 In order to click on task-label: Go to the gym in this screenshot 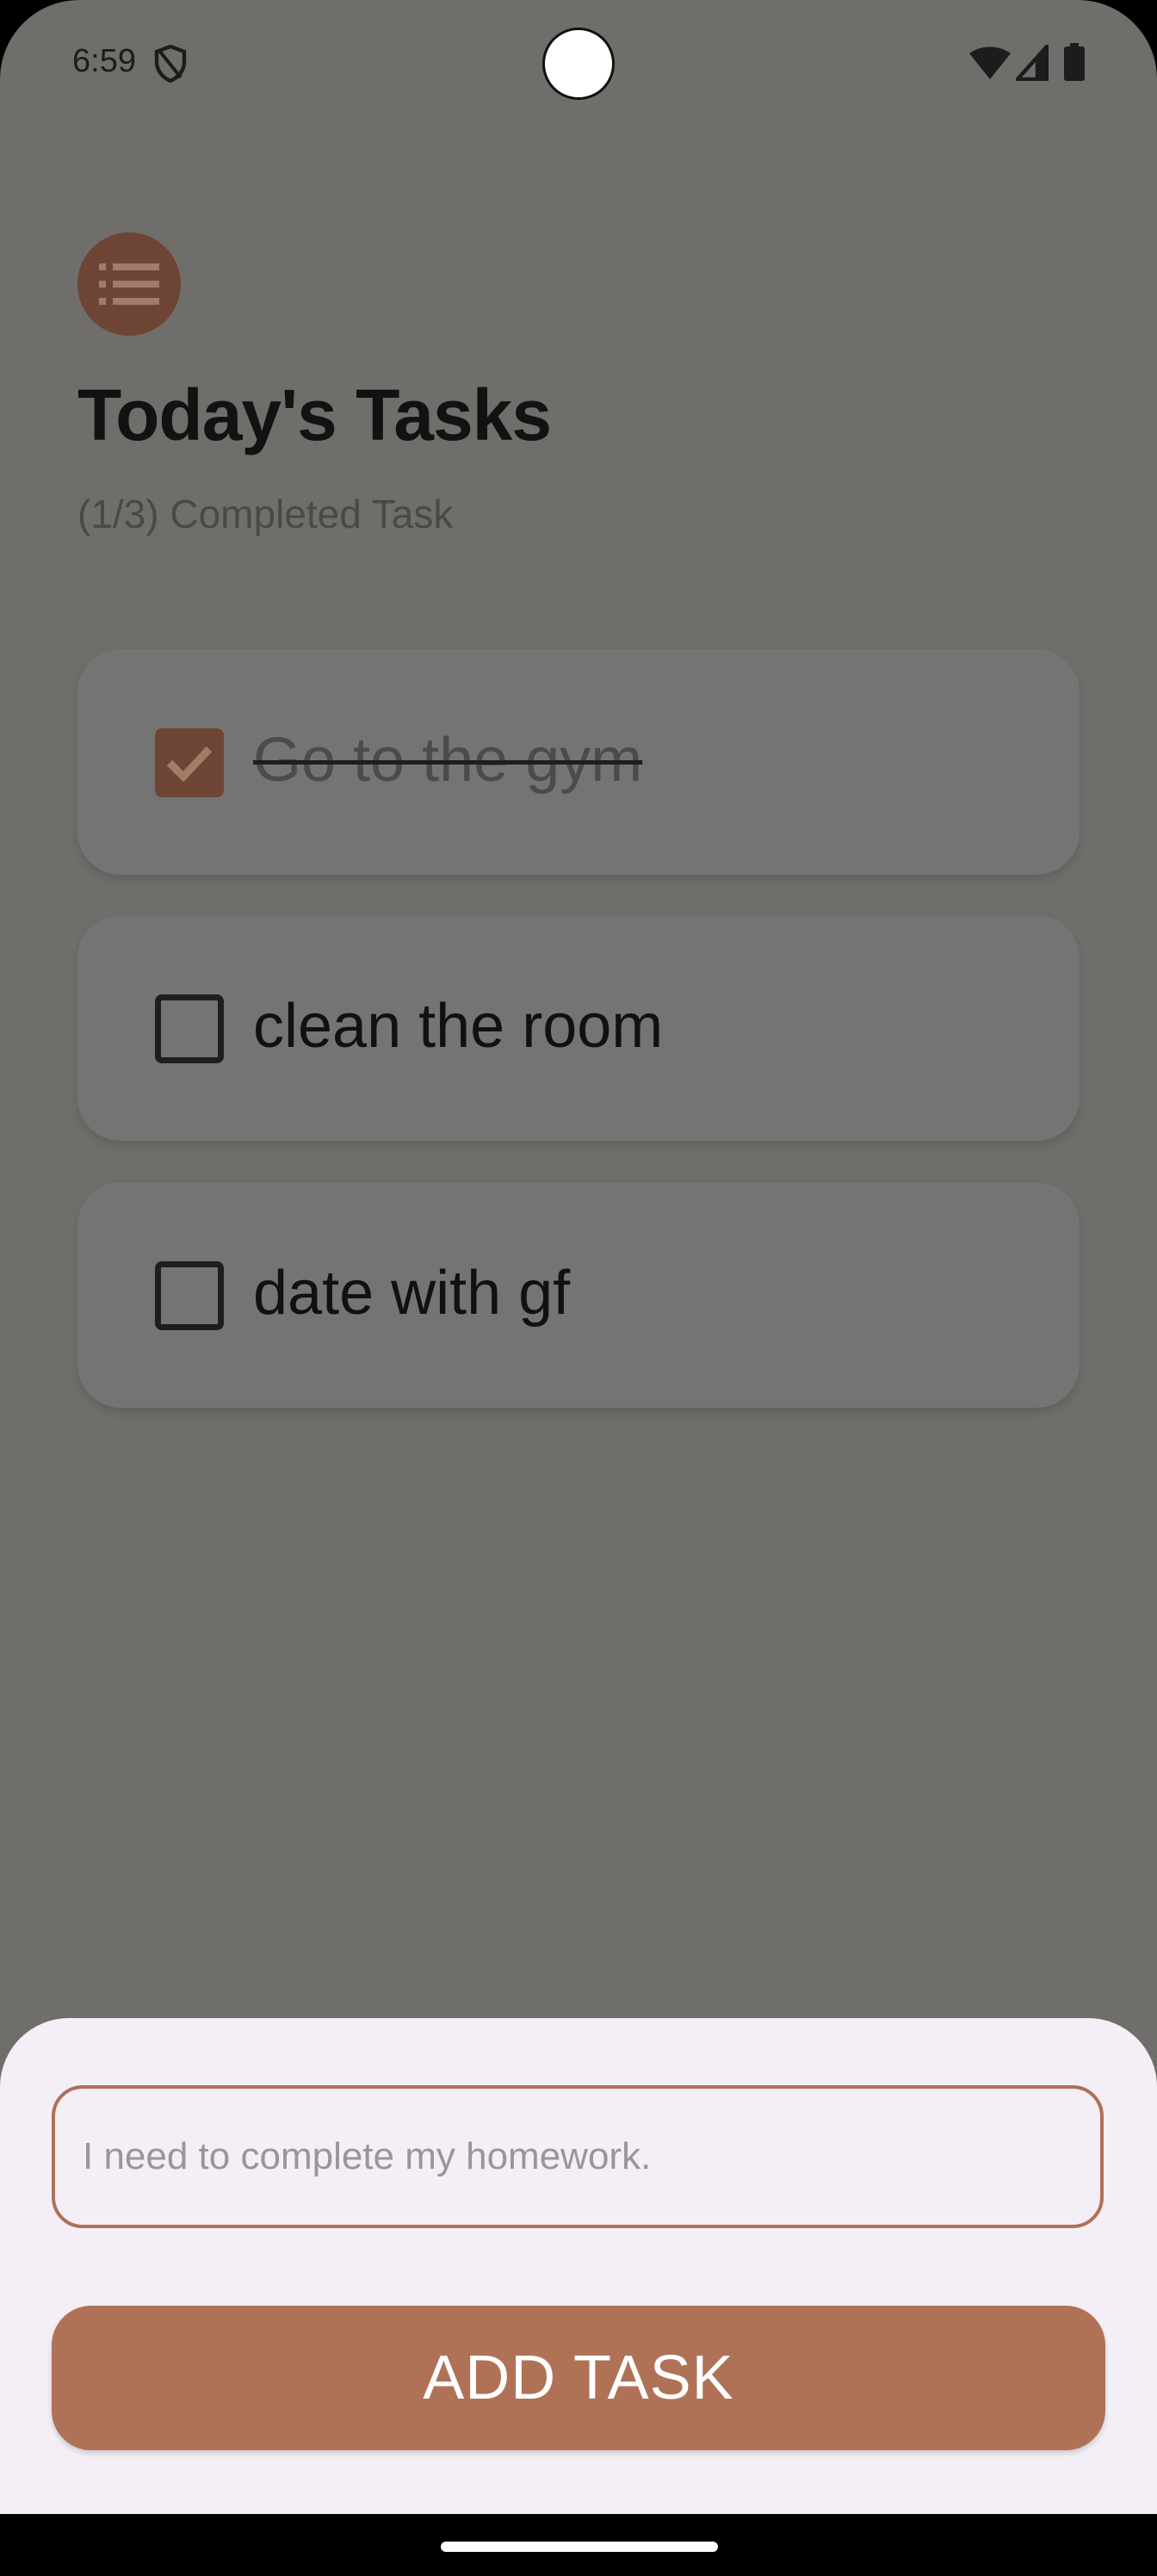, I will do `click(448, 761)`.